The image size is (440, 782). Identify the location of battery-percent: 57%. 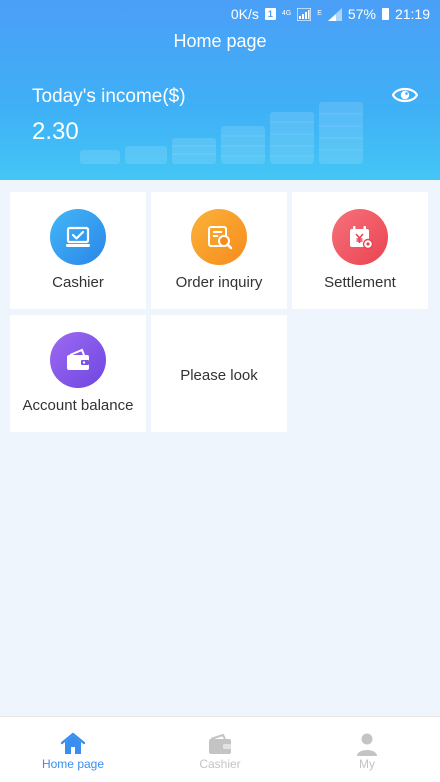
(361, 14).